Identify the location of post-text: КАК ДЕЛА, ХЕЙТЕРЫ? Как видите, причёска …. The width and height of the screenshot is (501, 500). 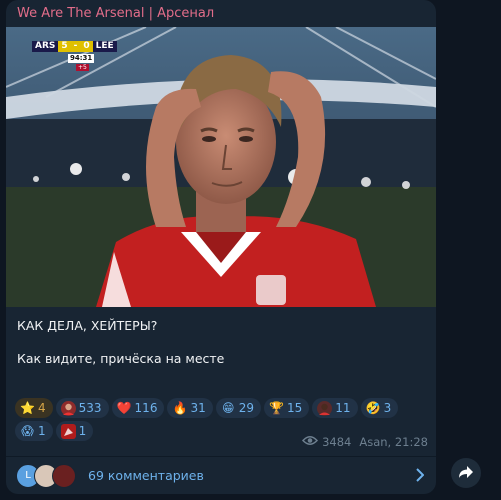
(120, 342).